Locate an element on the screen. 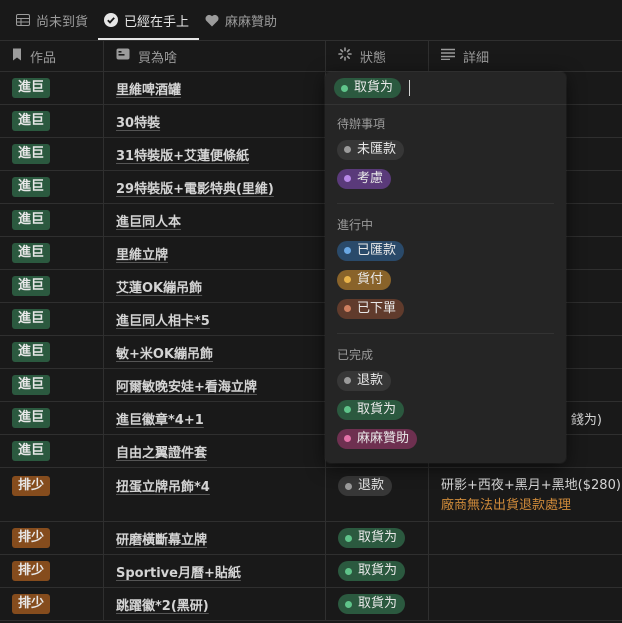 This screenshot has width=622, height=623. cell-status: 退款 is located at coordinates (377, 494).